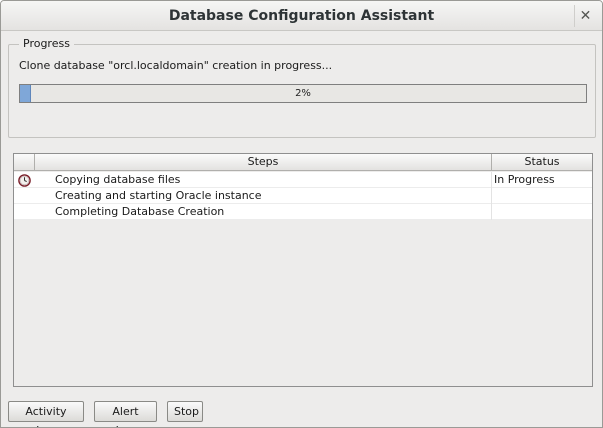 This screenshot has width=603, height=428. I want to click on progress-percent-label: 2%, so click(303, 93).